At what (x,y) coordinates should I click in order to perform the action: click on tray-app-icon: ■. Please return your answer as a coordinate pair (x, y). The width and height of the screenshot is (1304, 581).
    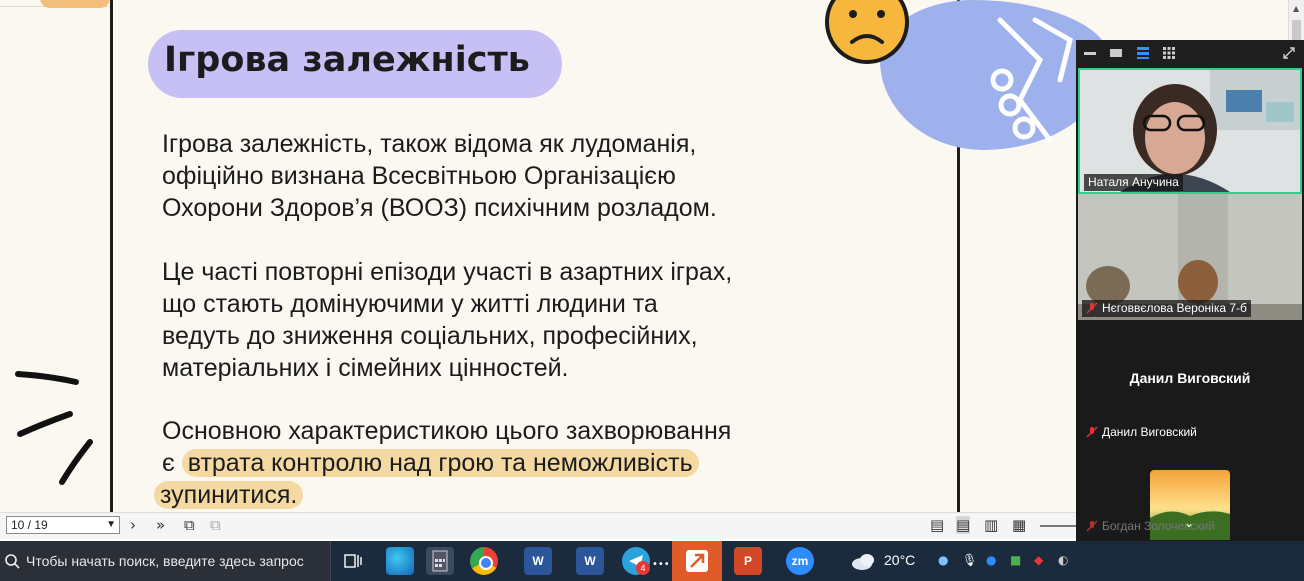
    Looking at the image, I should click on (1015, 560).